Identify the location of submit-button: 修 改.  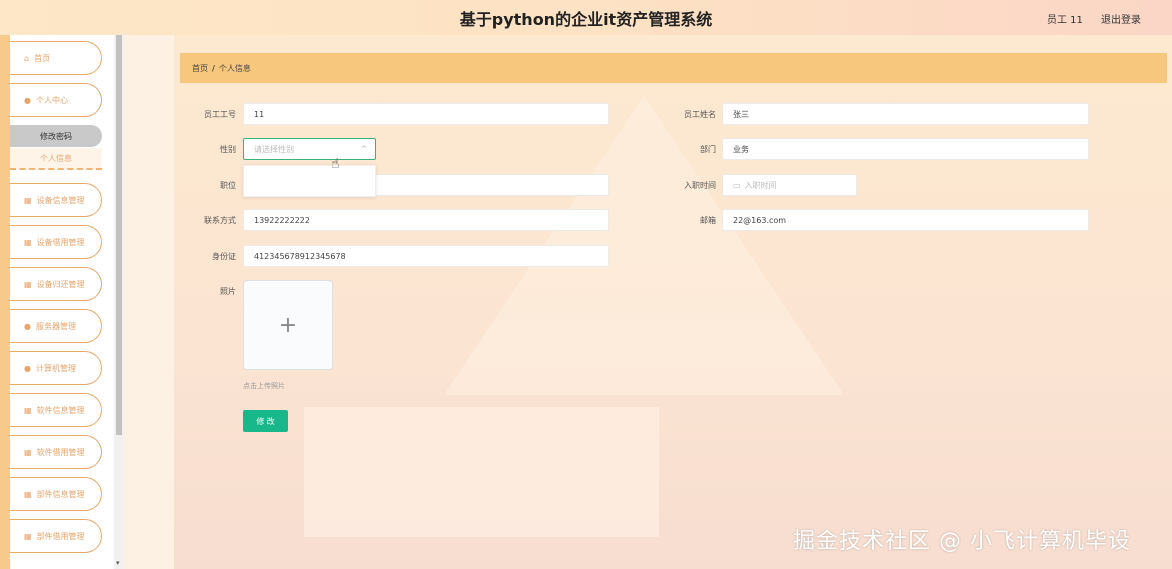
(265, 421).